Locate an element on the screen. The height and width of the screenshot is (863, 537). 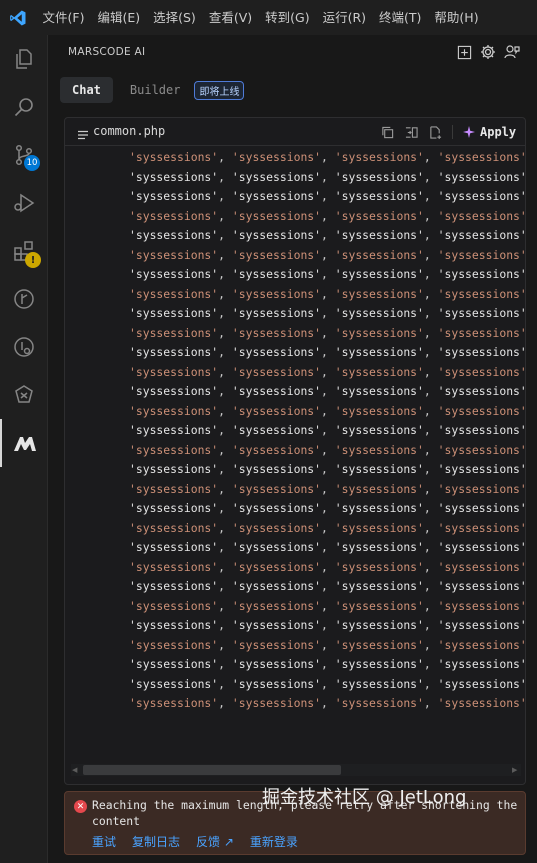
menu-selection: 选择(S) is located at coordinates (175, 17).